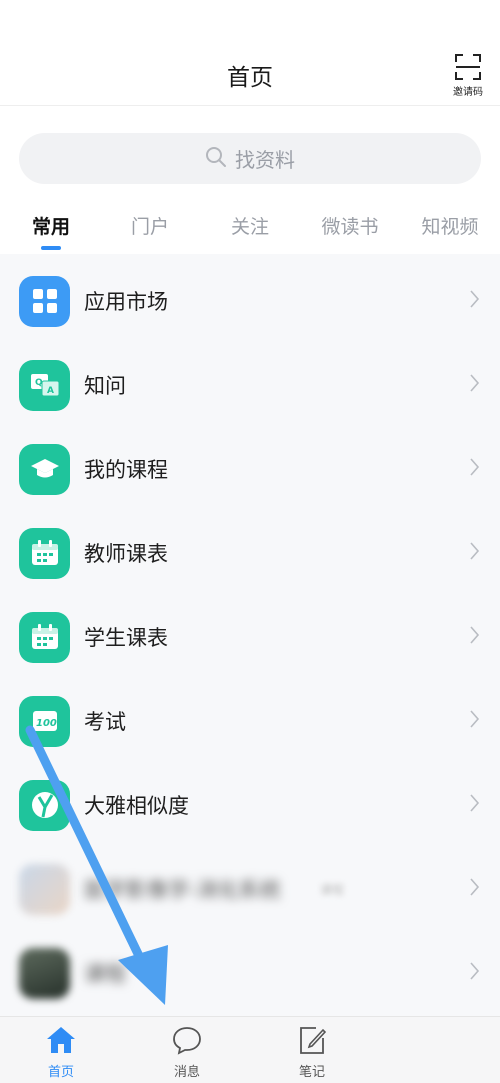 Image resolution: width=500 pixels, height=1083 pixels. What do you see at coordinates (250, 78) in the screenshot?
I see `page-title: 首页` at bounding box center [250, 78].